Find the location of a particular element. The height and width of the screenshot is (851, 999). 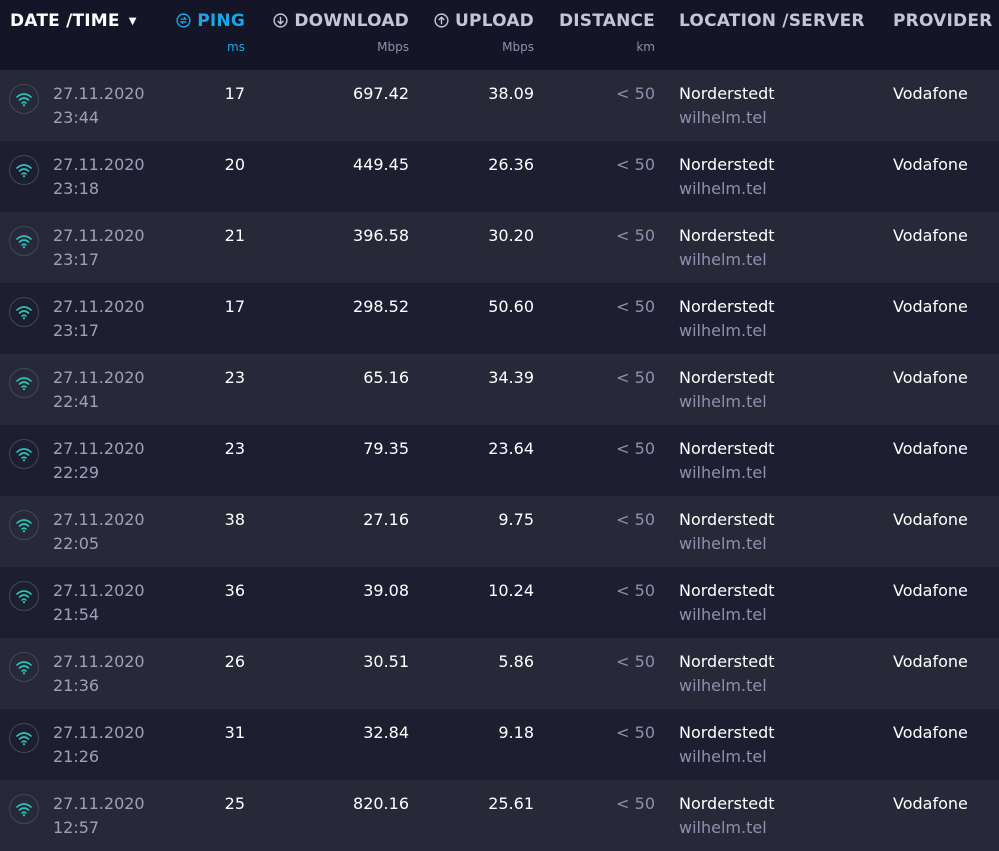

row-upload: 38.09 is located at coordinates (511, 93).